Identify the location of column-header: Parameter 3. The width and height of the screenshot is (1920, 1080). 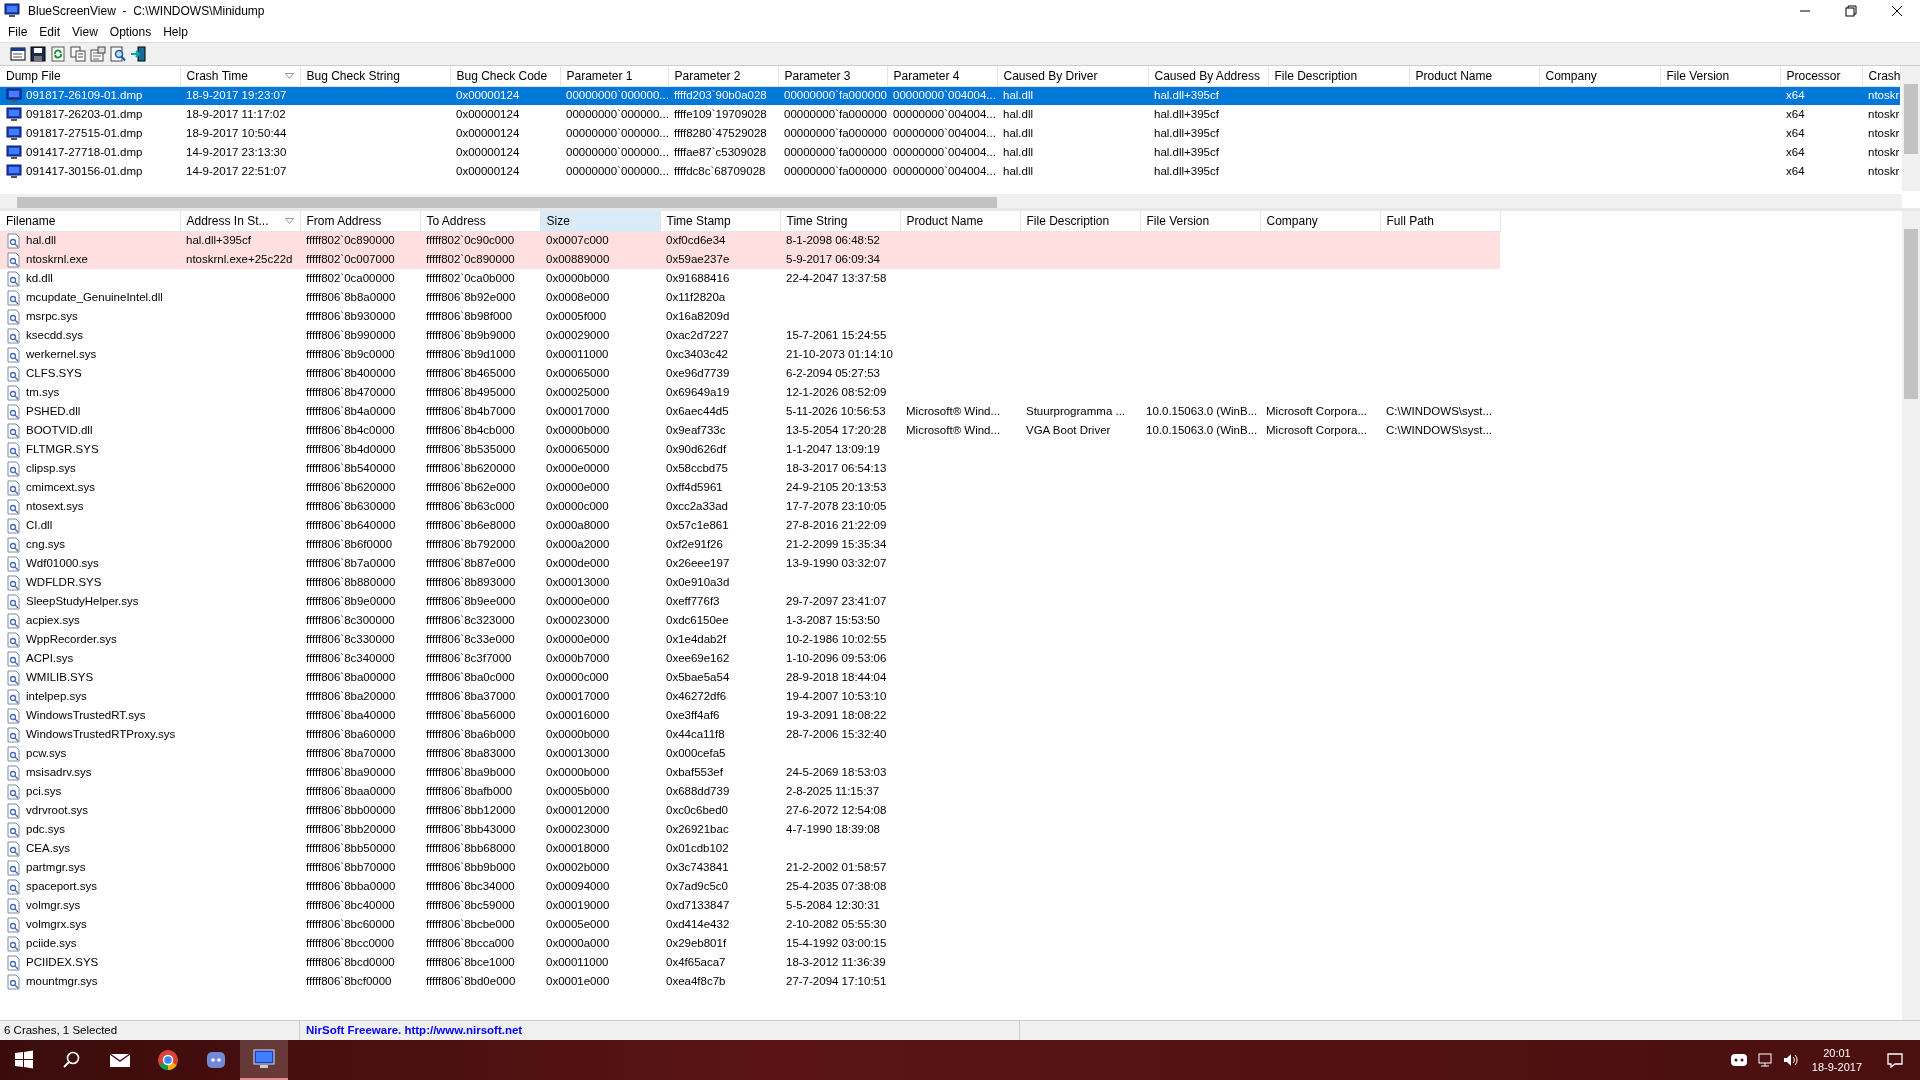
(832, 76).